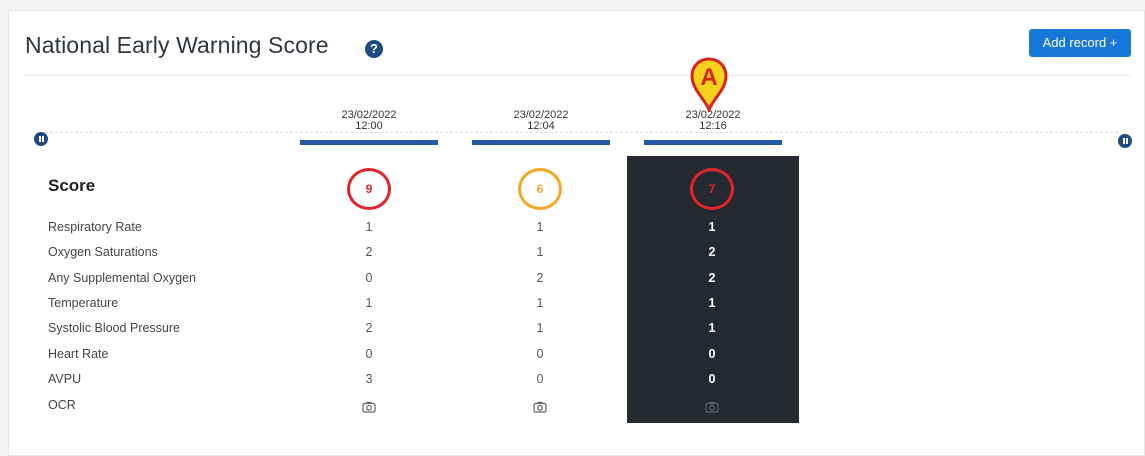 This screenshot has height=456, width=1145. Describe the element at coordinates (62, 405) in the screenshot. I see `row-label-ocr: OCR` at that location.